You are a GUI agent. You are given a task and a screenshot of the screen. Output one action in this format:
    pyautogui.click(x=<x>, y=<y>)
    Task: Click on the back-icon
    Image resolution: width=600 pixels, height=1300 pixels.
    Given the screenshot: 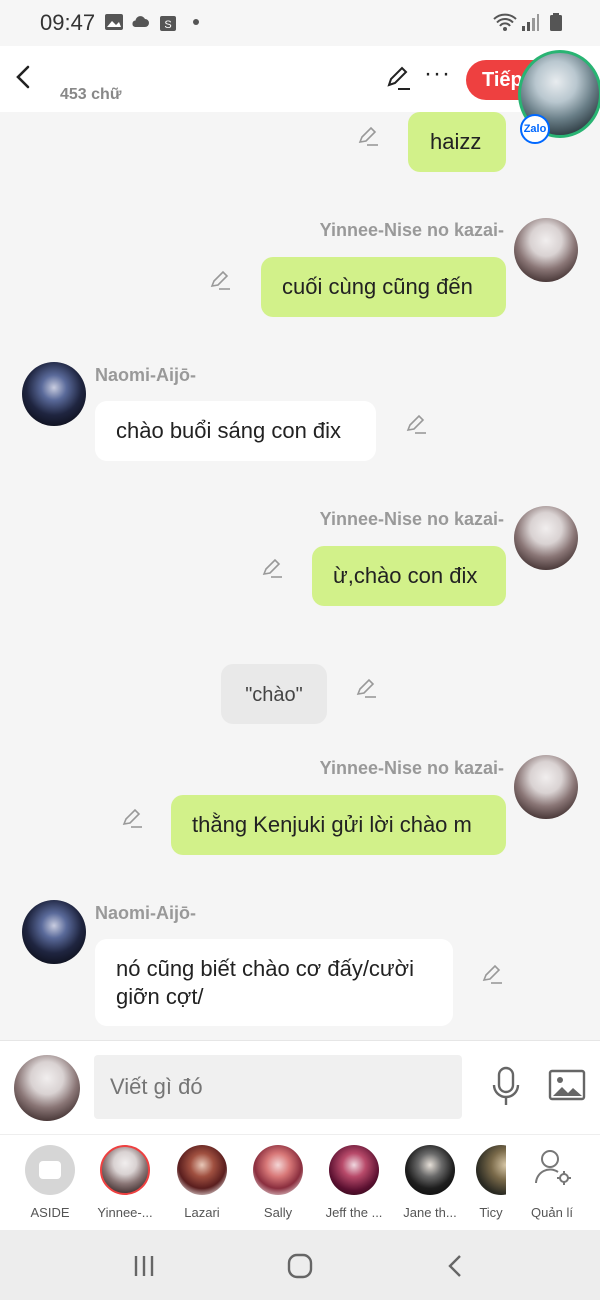 What is the action you would take?
    pyautogui.click(x=456, y=1266)
    